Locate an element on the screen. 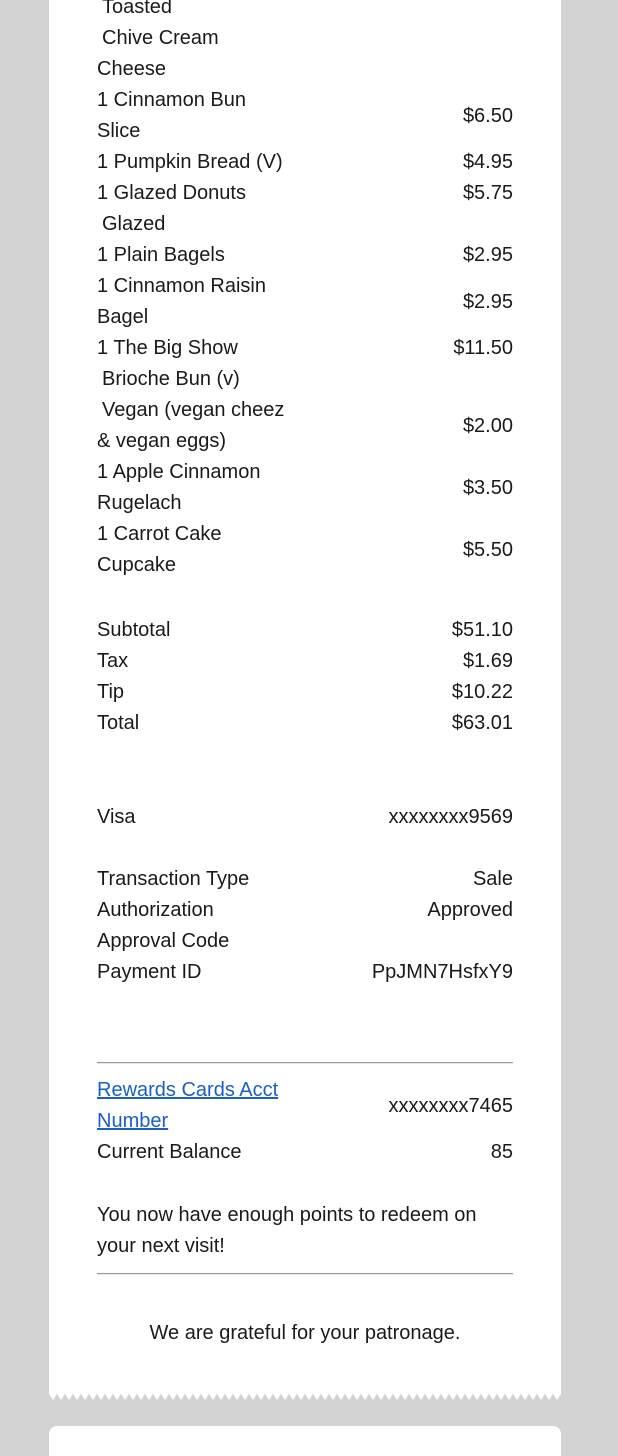  thank-you-message: We are grateful for your patronage. is located at coordinates (305, 1333).